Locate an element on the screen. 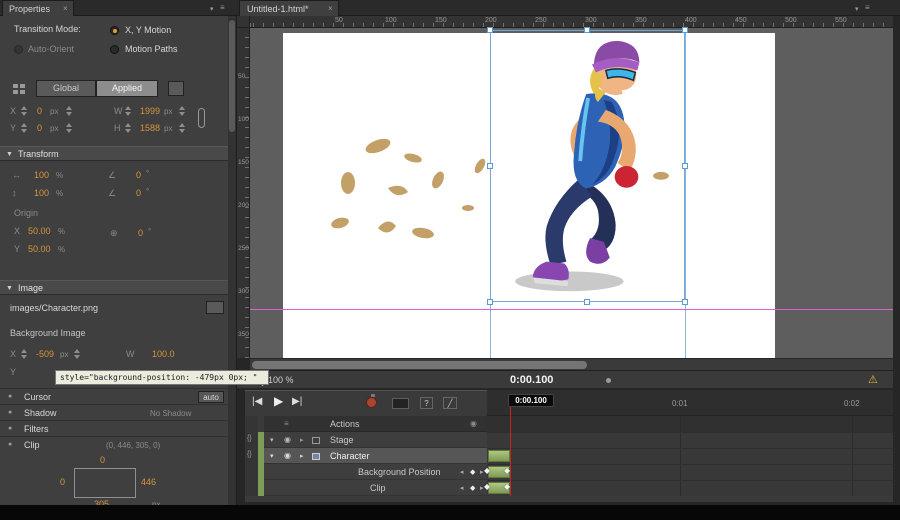  h-value: 1588 is located at coordinates (150, 128).